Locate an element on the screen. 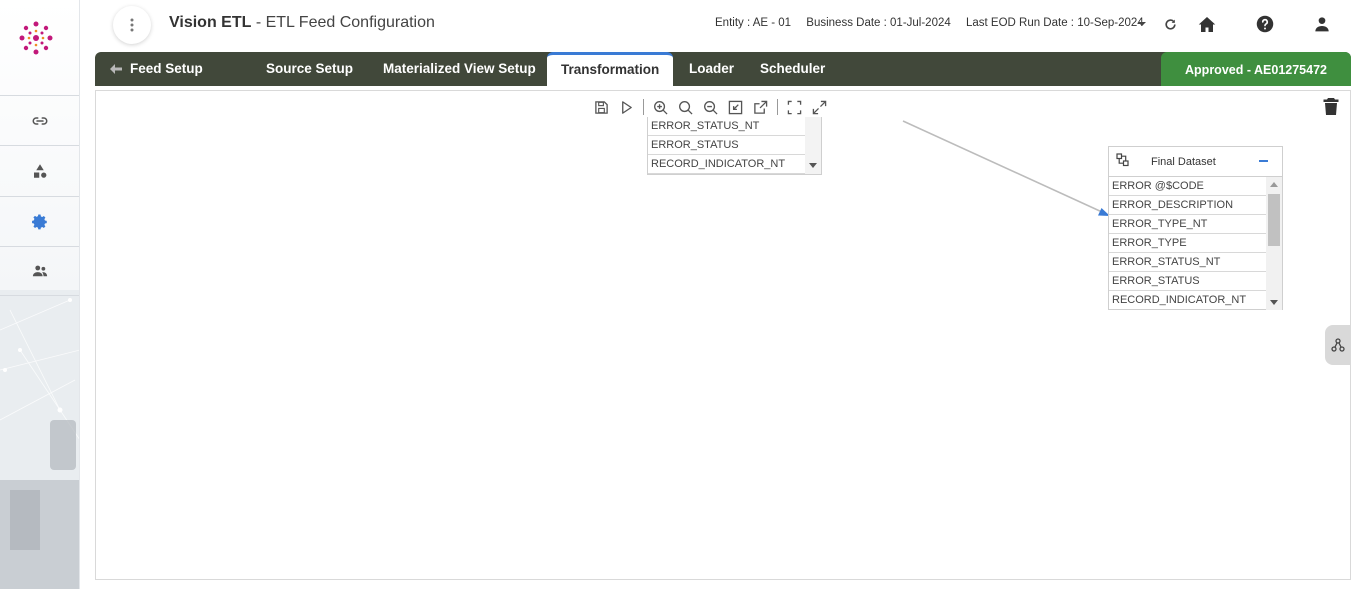  external-link-icon is located at coordinates (760, 107).